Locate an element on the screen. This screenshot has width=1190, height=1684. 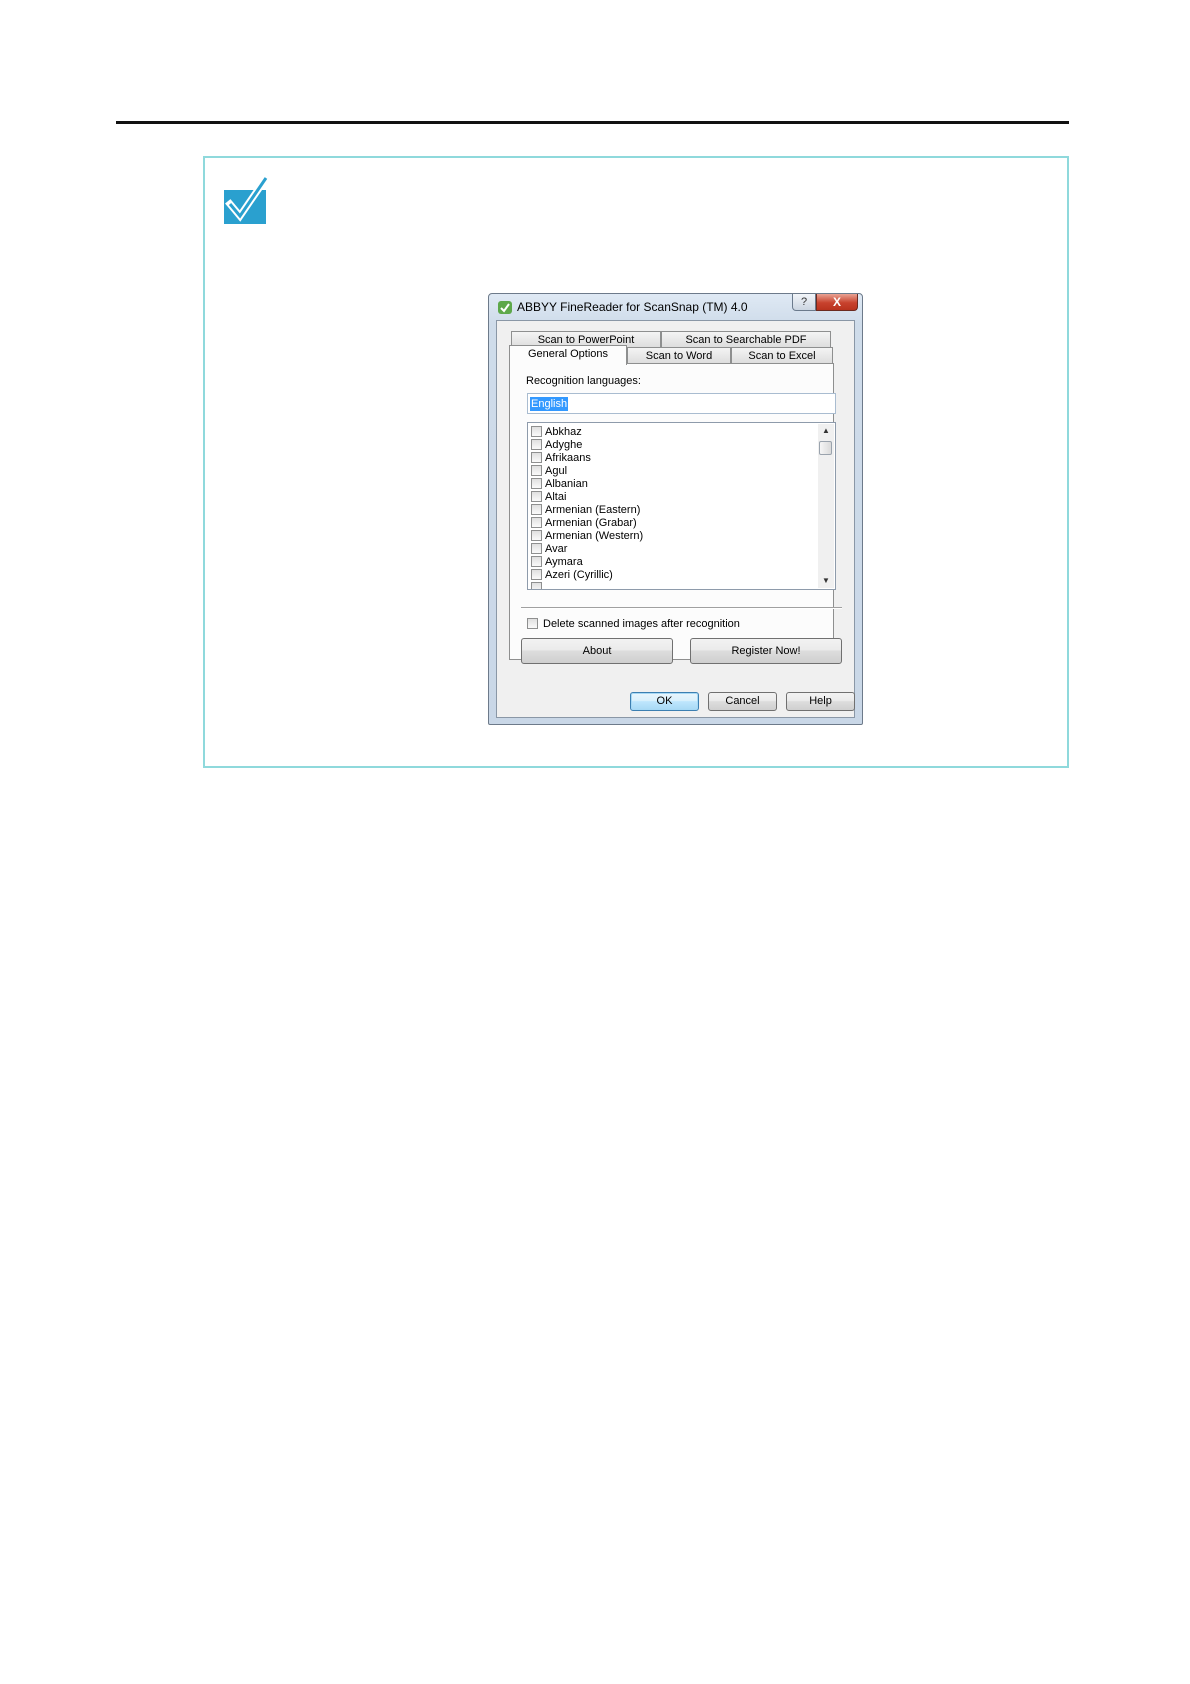
titlebar-close-button: X is located at coordinates (837, 302).